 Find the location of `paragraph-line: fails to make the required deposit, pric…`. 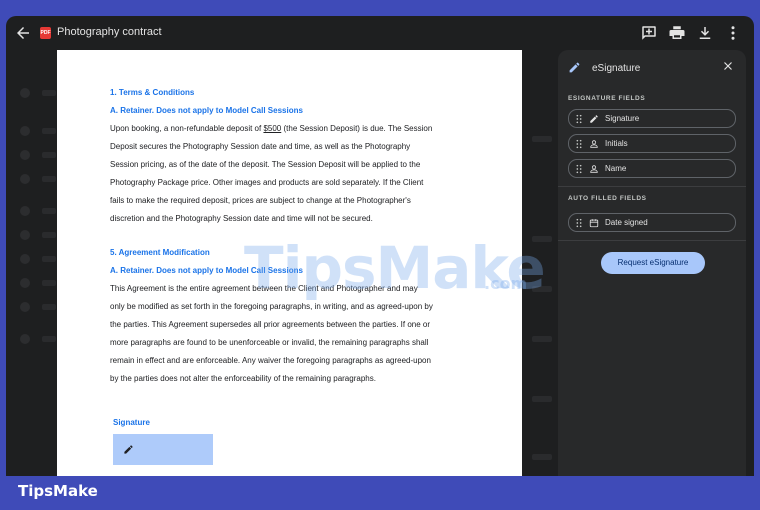

paragraph-line: fails to make the required deposit, pric… is located at coordinates (260, 200).